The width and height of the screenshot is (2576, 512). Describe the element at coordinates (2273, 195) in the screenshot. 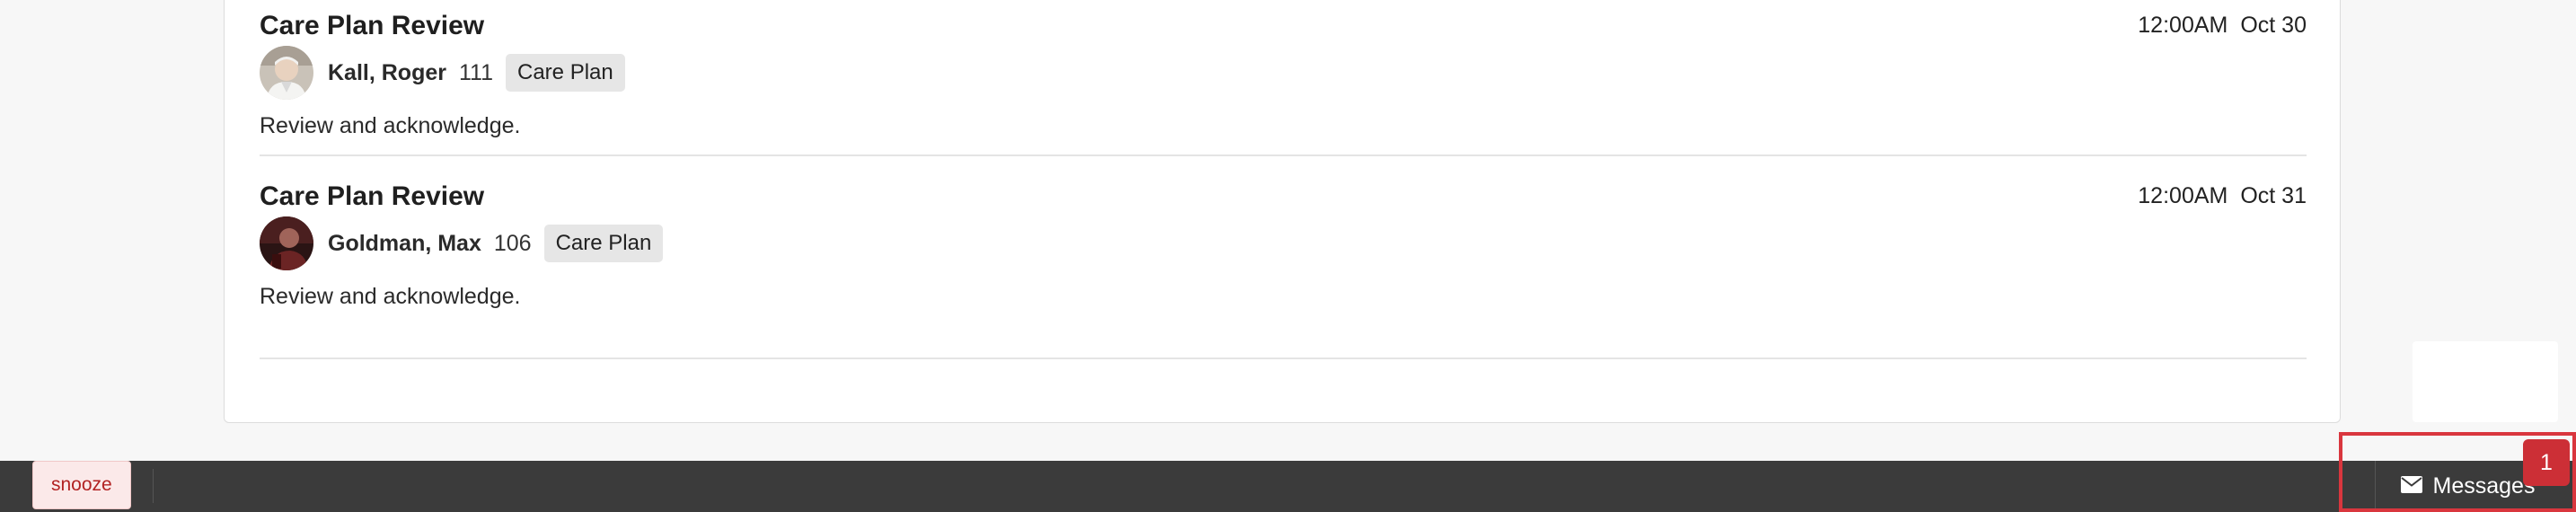

I see `item-date: Oct 31` at that location.